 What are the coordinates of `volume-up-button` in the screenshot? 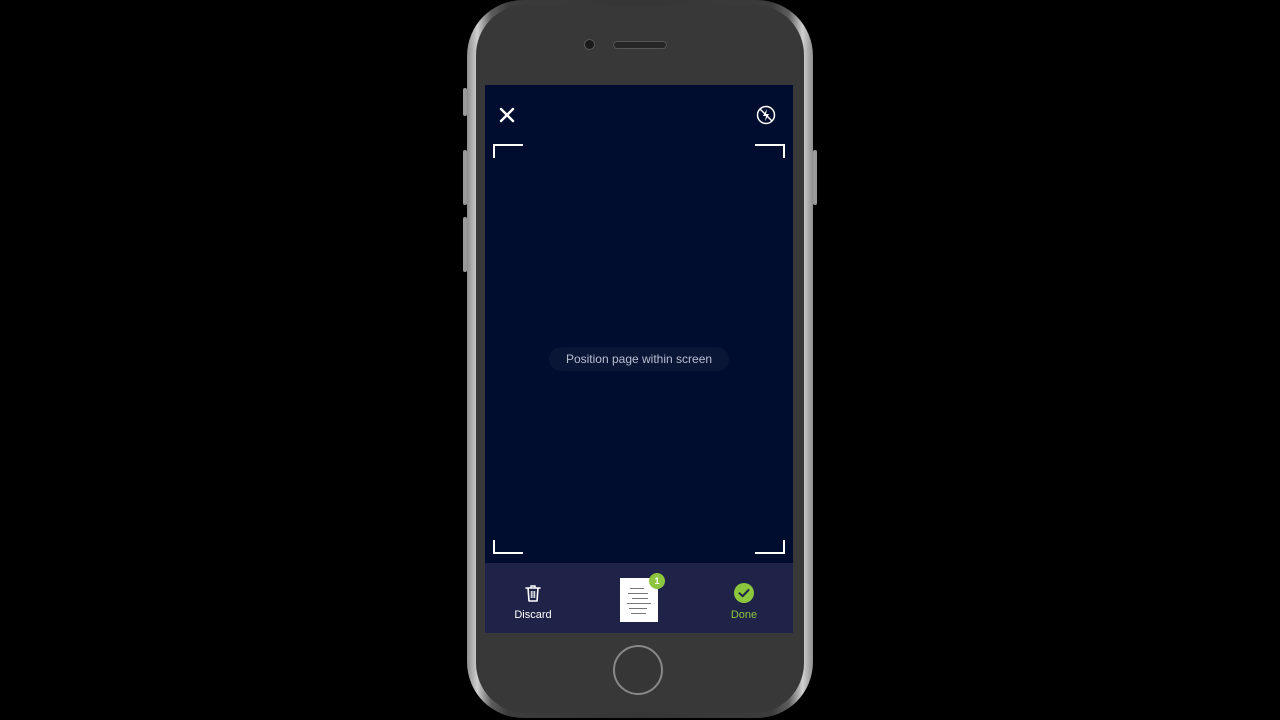 It's located at (465, 177).